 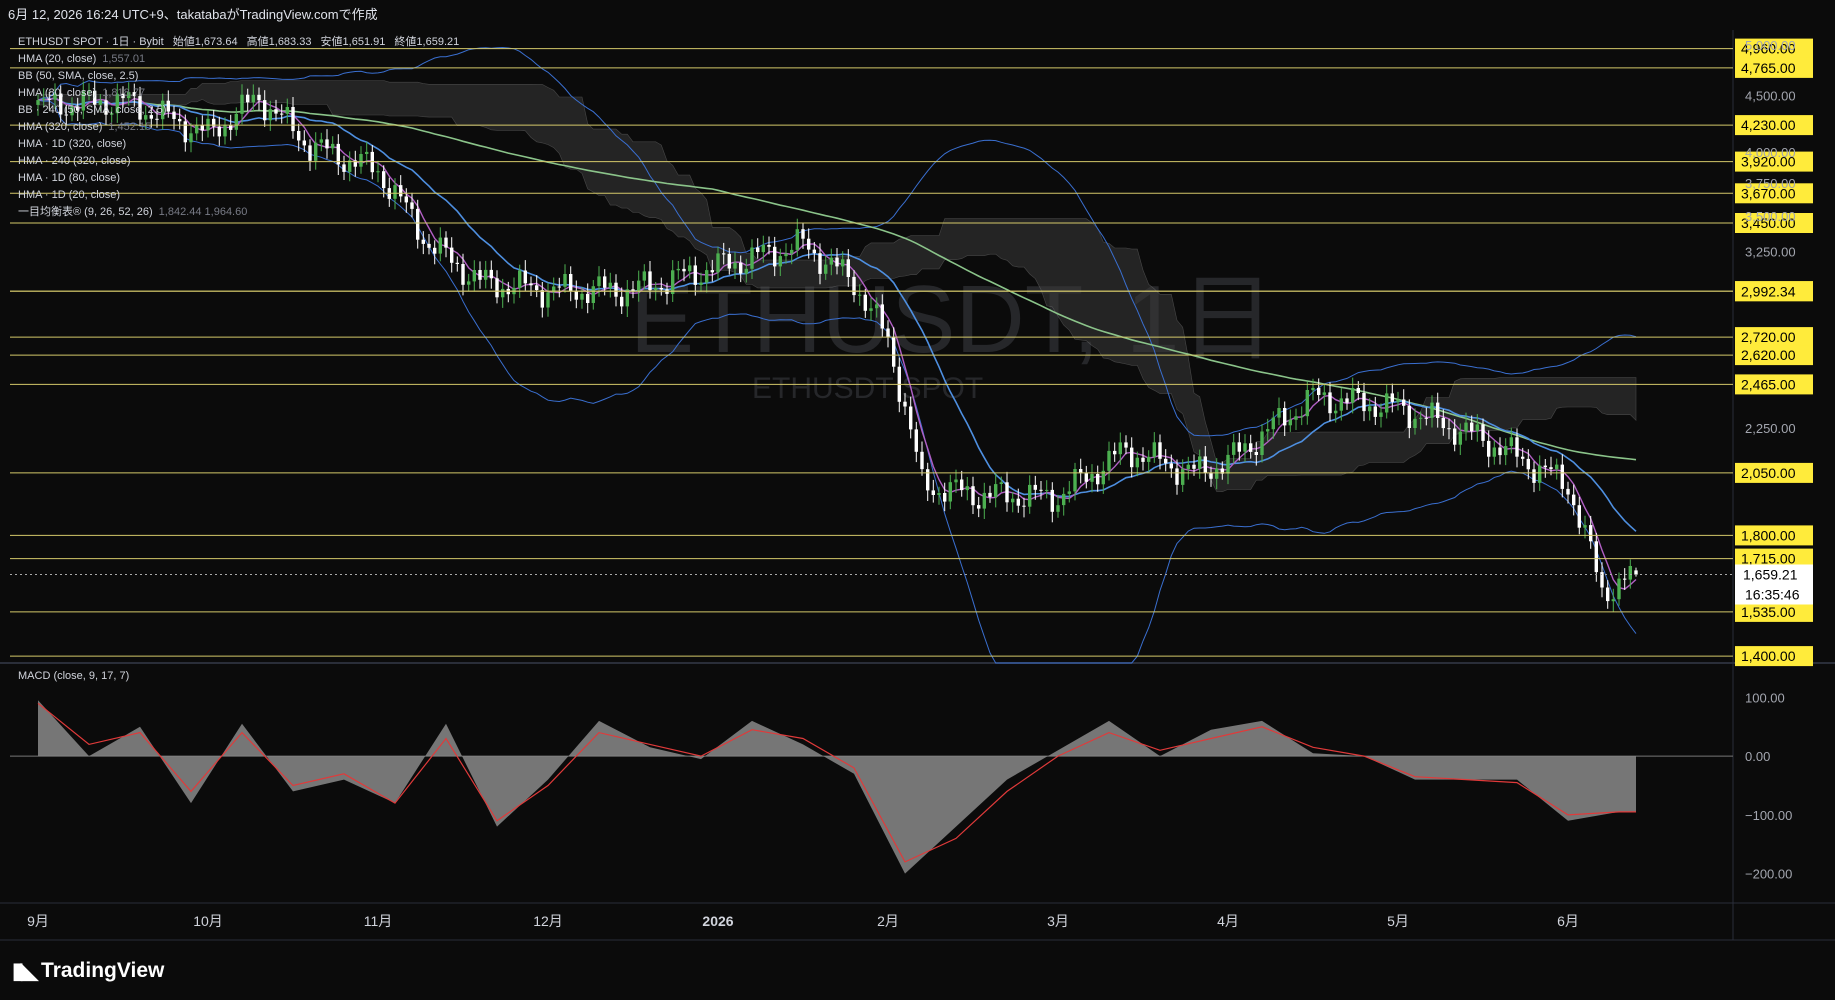 What do you see at coordinates (238, 93) in the screenshot?
I see `indicator-row: HMA (80, close) 1,818.77` at bounding box center [238, 93].